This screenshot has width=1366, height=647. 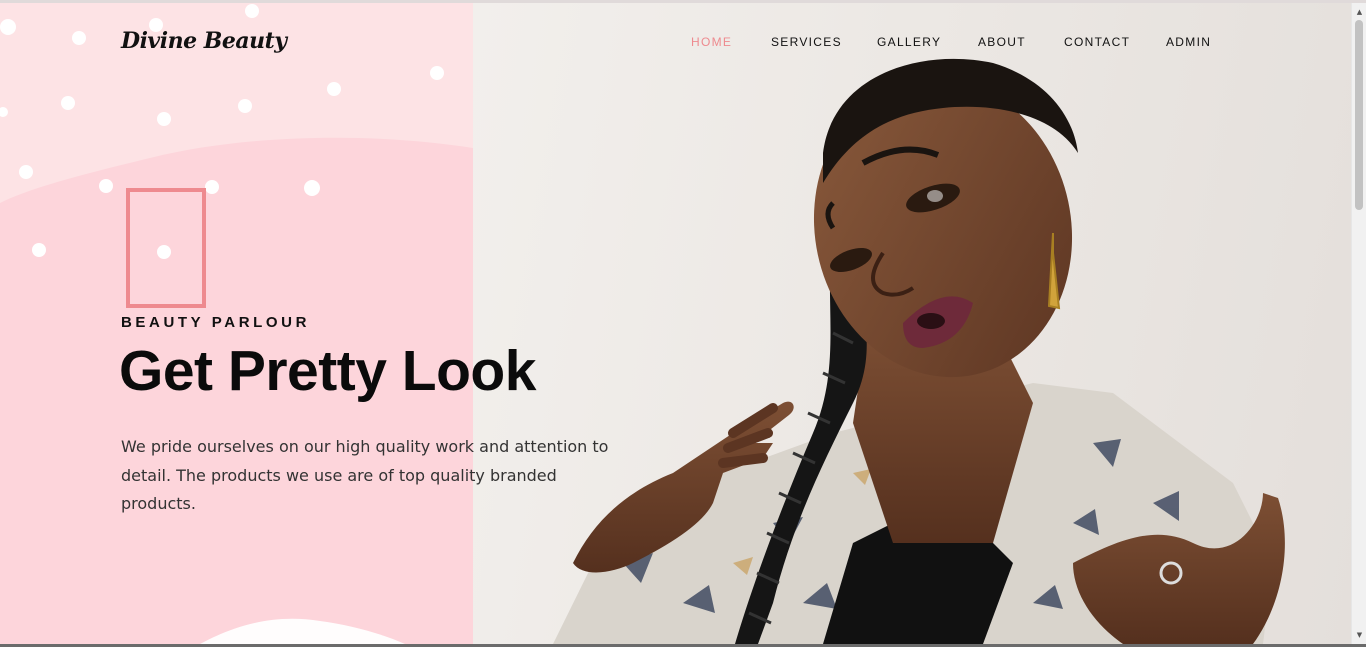 What do you see at coordinates (1358, 323) in the screenshot?
I see `vertical-scrollbar: ▲ ▼` at bounding box center [1358, 323].